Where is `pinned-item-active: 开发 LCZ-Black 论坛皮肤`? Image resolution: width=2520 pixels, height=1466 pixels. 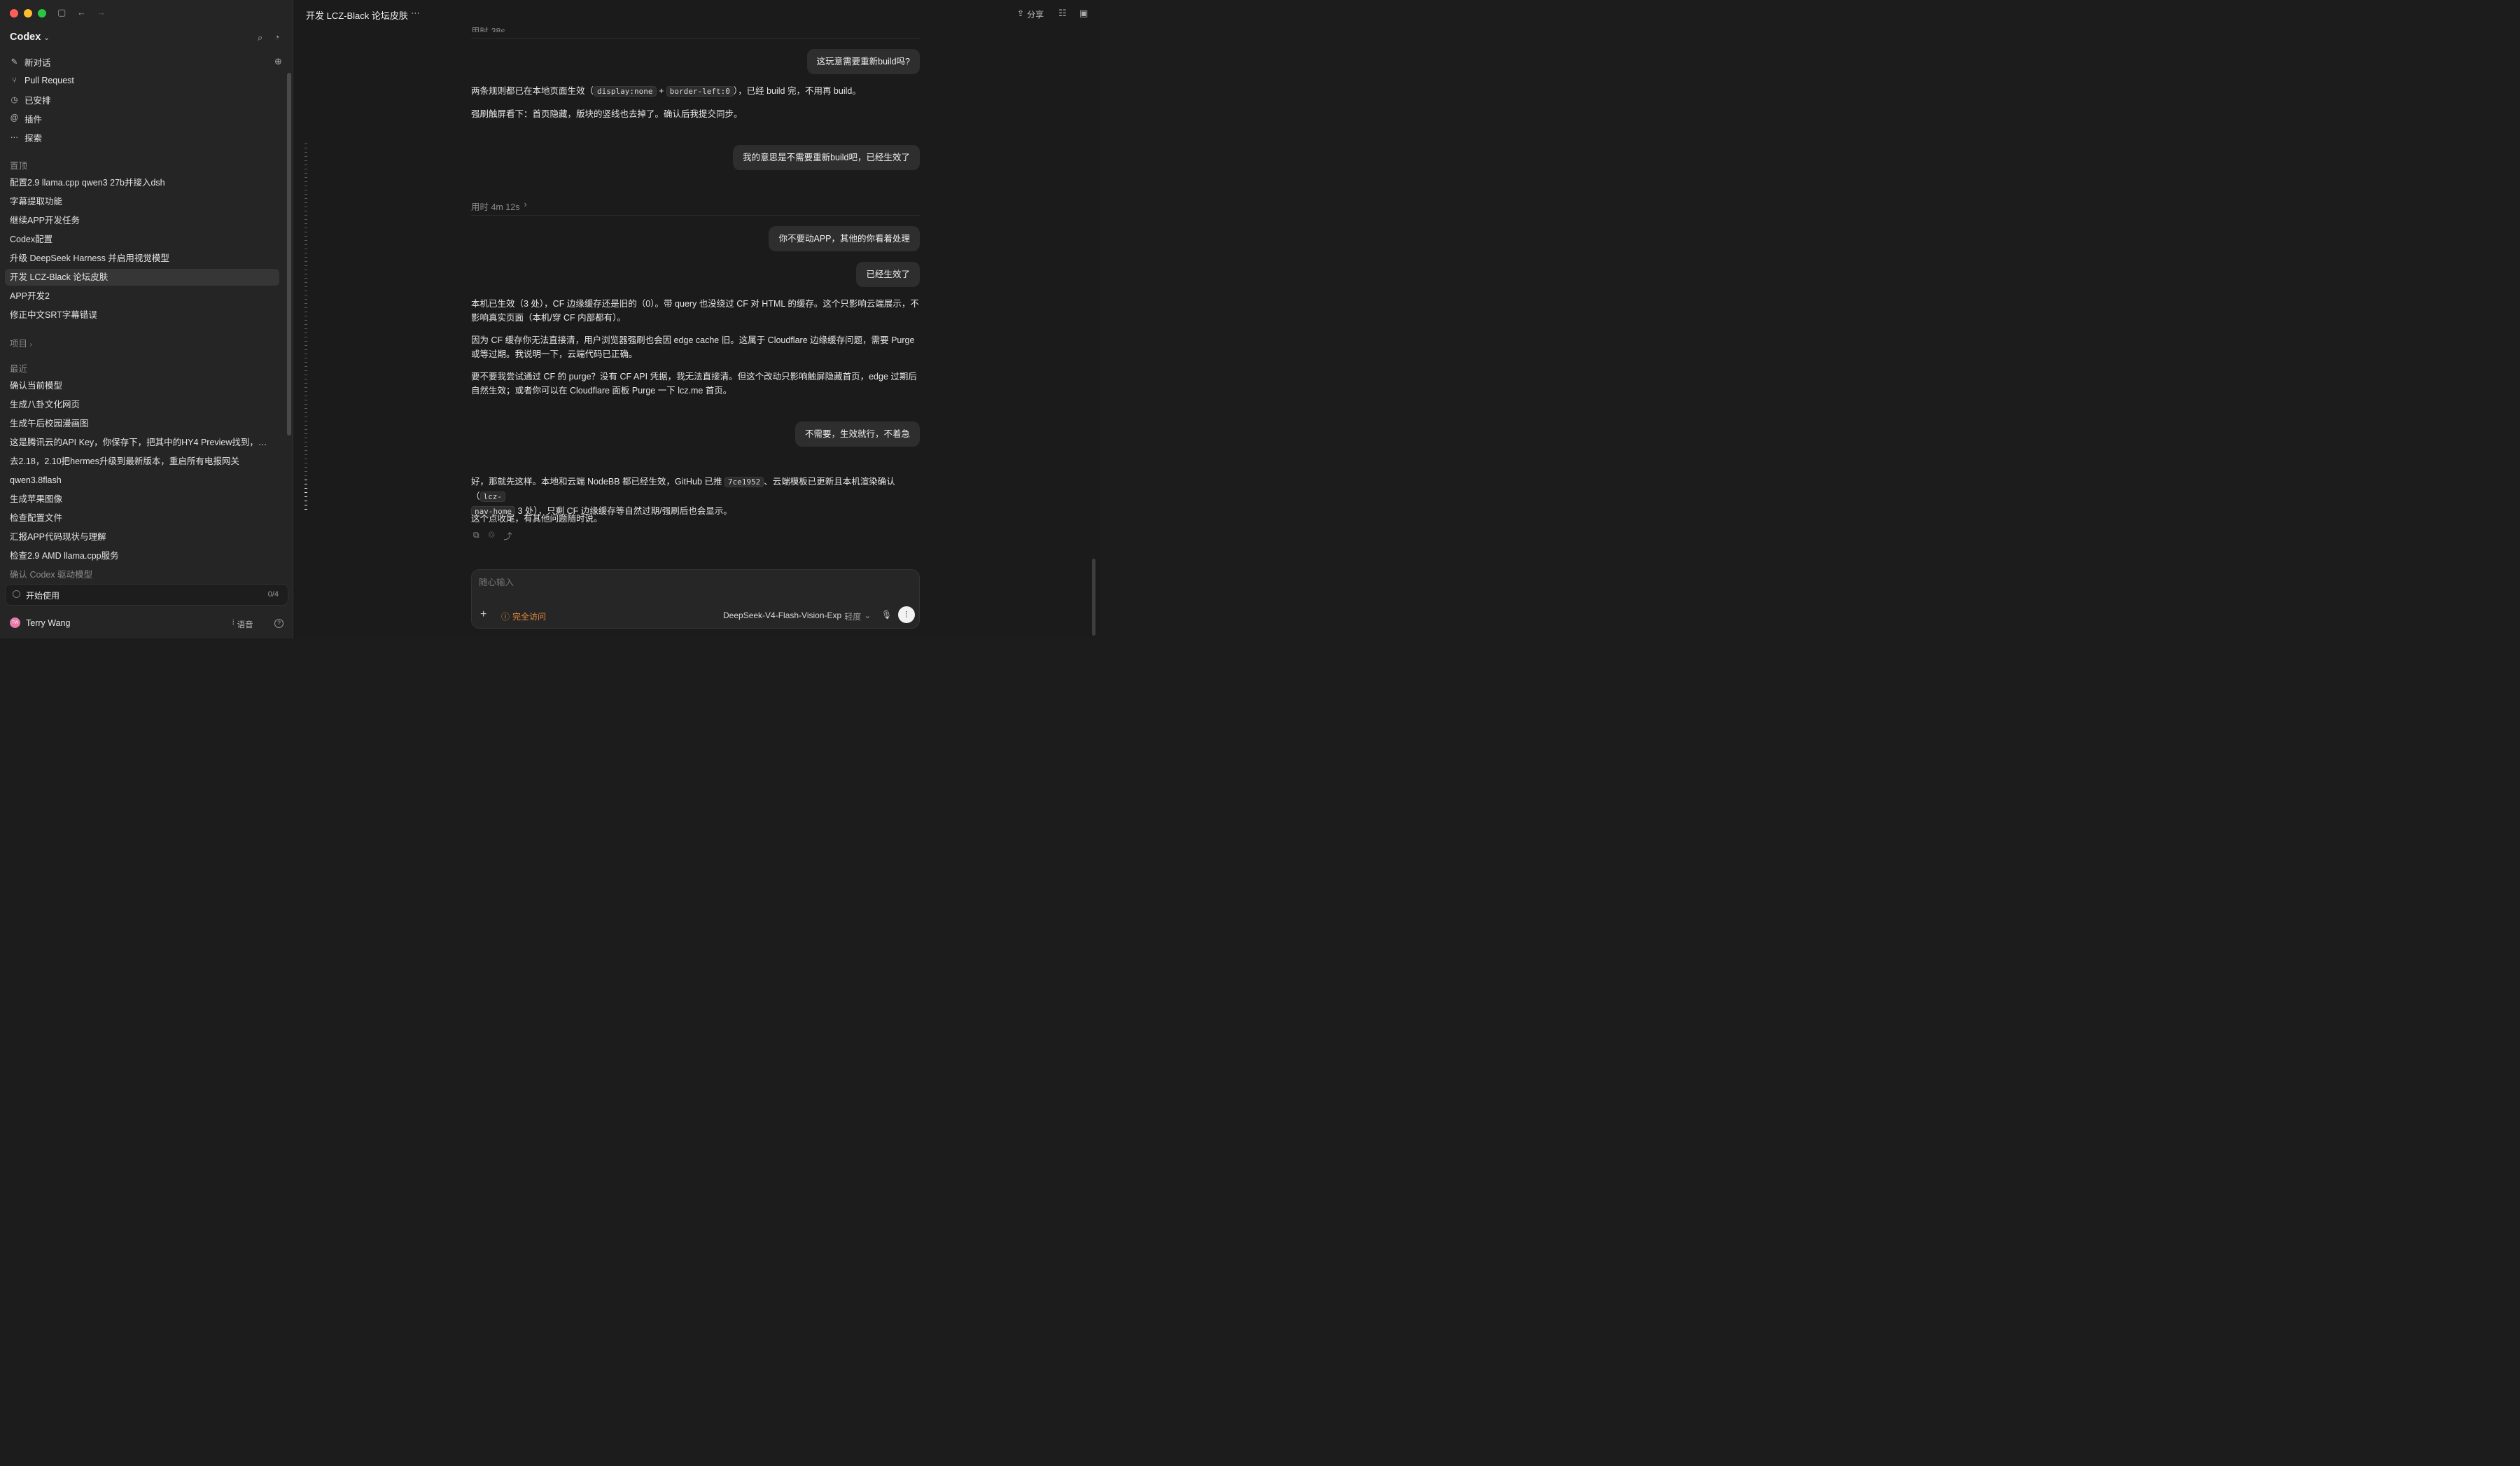 pinned-item-active: 开发 LCZ-Black 论坛皮肤 is located at coordinates (143, 277).